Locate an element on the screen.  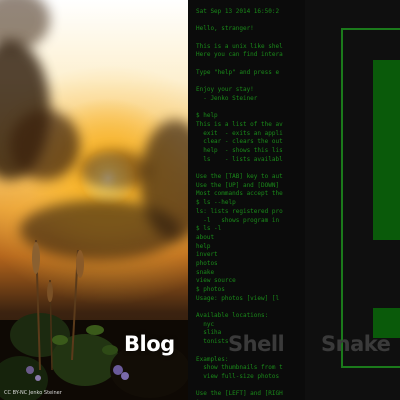
terminal-line: Use the [LEFT] and [RIGH is located at coordinates (239, 394).